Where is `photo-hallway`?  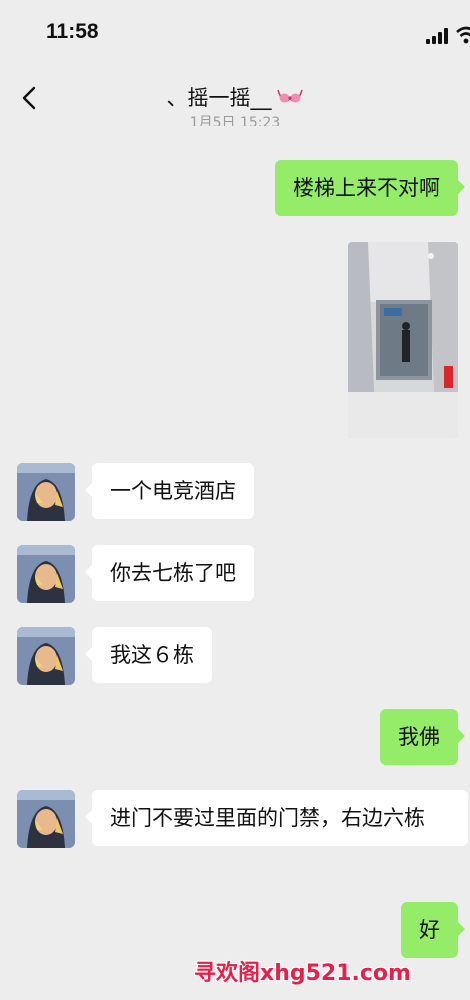
photo-hallway is located at coordinates (403, 340).